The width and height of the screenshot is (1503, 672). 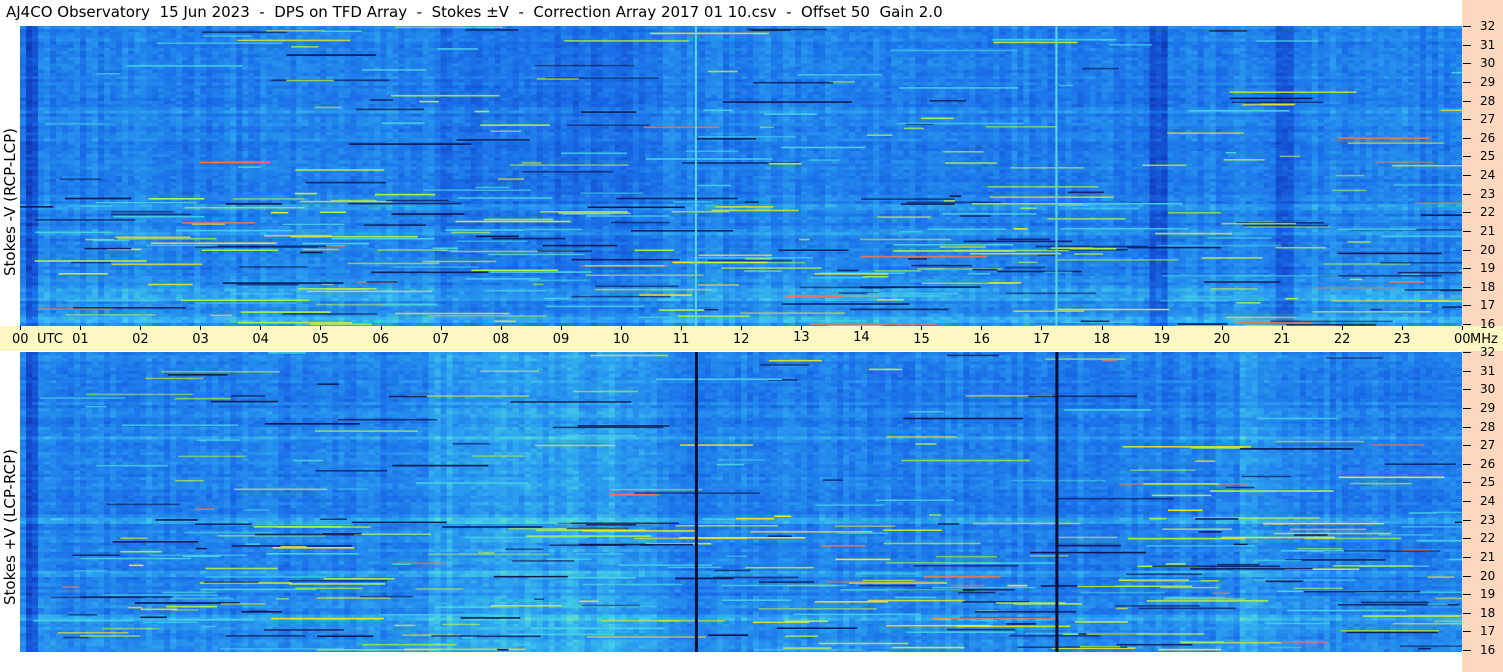 What do you see at coordinates (921, 339) in the screenshot?
I see `utc-tick-label: 15` at bounding box center [921, 339].